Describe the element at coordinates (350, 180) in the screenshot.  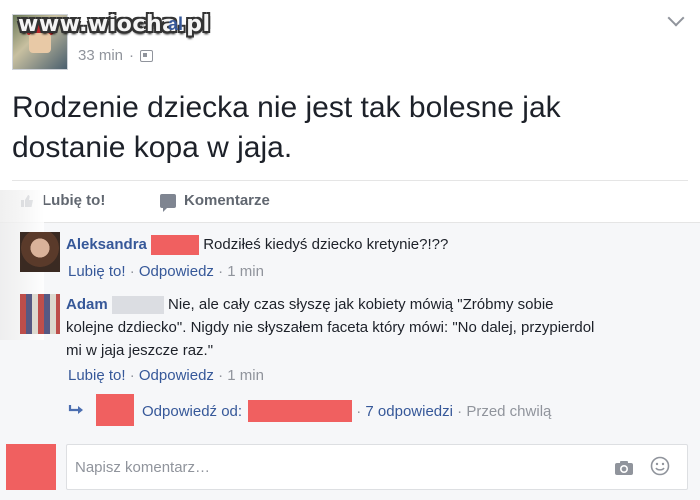
I see `divider` at that location.